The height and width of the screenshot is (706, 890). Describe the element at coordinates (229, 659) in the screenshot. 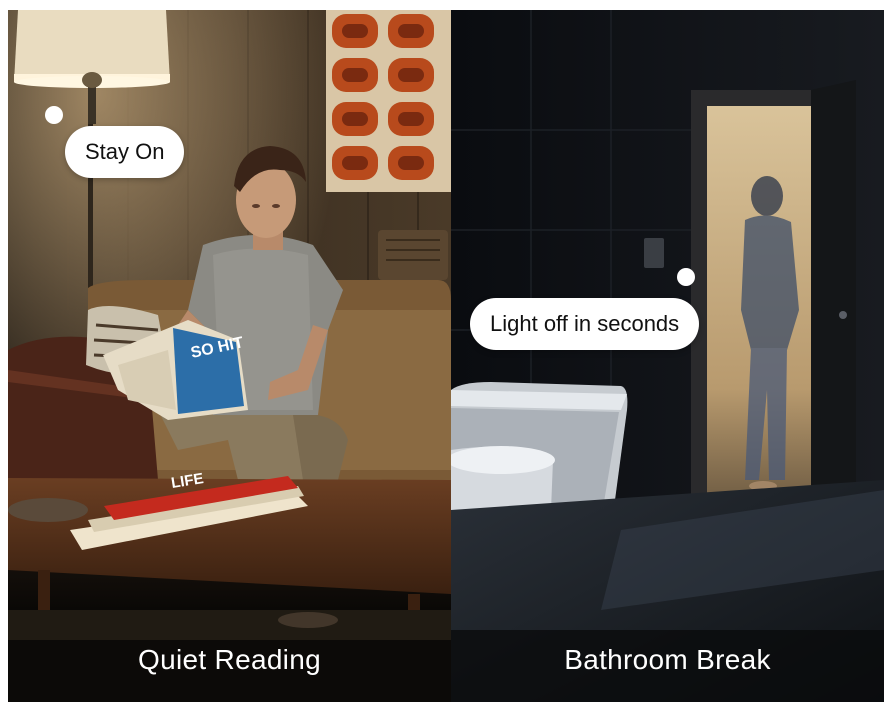

I see `caption-quiet-reading: Quiet Reading` at that location.